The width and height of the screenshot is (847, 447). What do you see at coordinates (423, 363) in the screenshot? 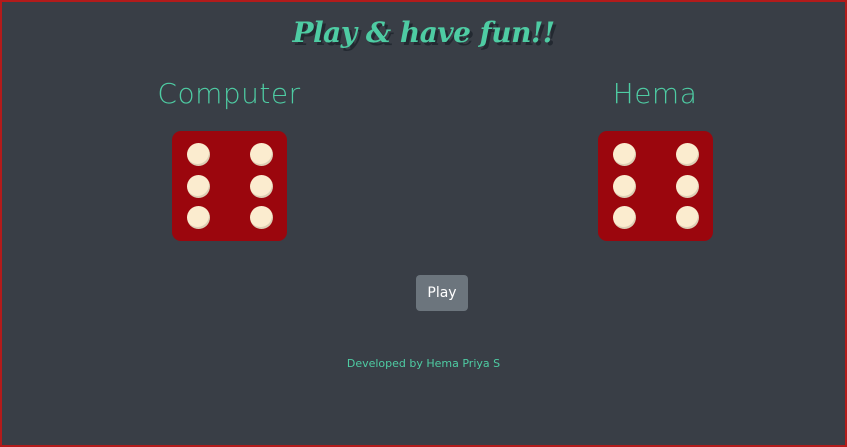
I see `footer-credit: Developed by Hema Priya S` at bounding box center [423, 363].